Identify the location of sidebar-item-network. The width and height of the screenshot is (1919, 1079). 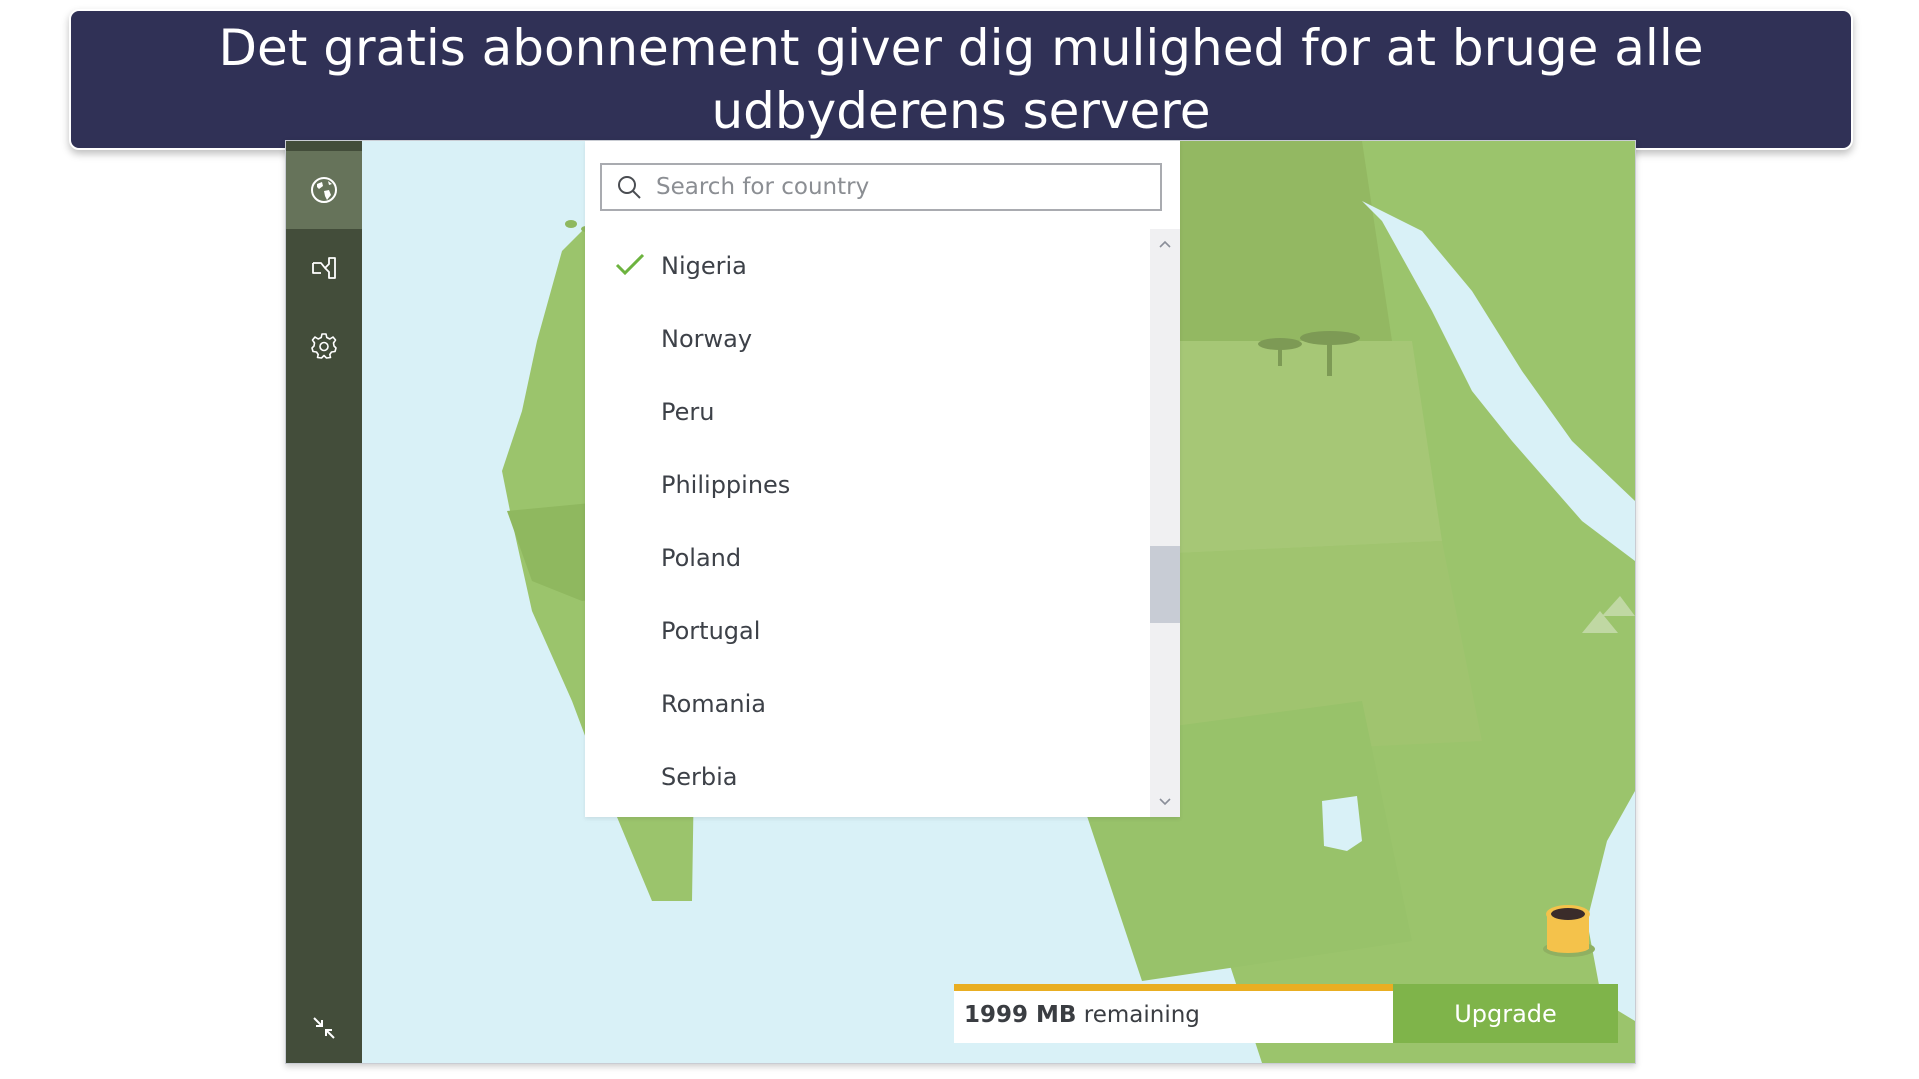
(324, 268).